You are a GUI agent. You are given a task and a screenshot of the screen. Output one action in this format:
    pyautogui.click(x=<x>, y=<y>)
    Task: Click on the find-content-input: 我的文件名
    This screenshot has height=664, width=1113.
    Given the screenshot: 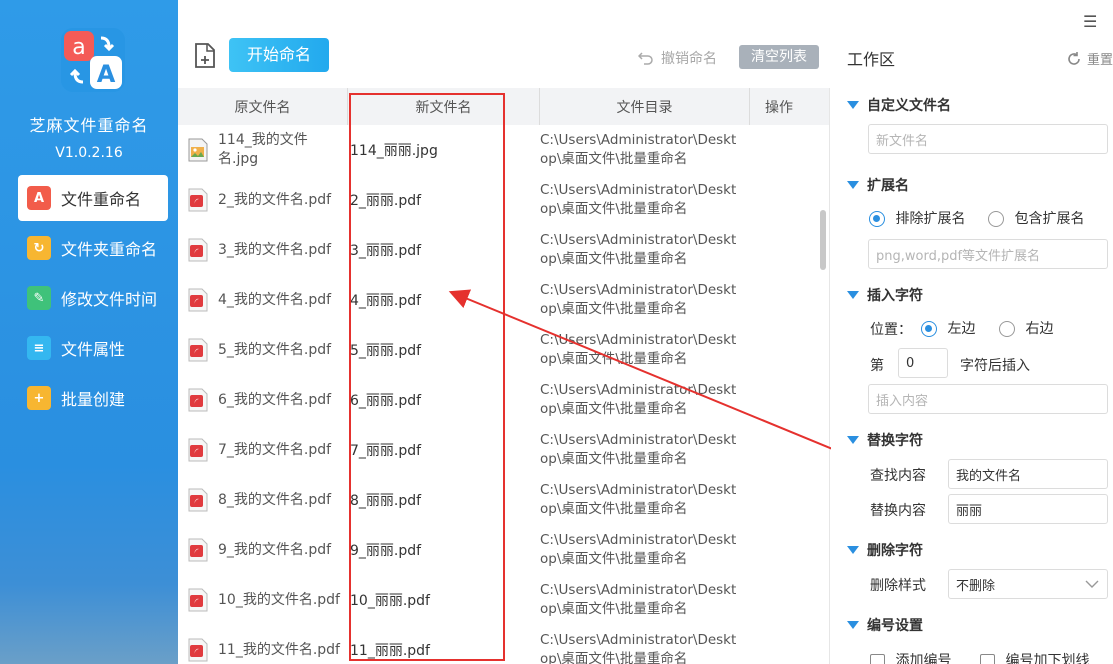 What is the action you would take?
    pyautogui.click(x=1028, y=474)
    